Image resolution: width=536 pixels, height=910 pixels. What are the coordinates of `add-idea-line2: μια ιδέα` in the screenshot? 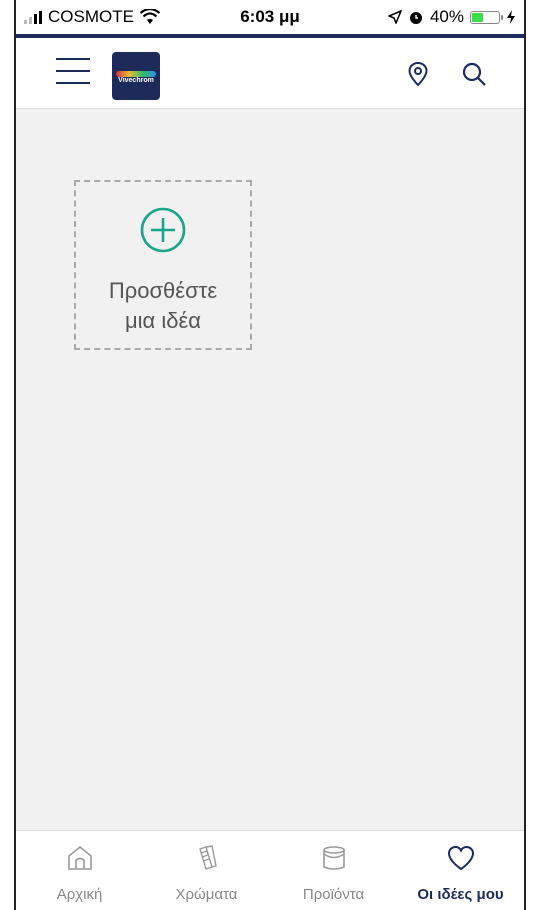 It's located at (163, 320).